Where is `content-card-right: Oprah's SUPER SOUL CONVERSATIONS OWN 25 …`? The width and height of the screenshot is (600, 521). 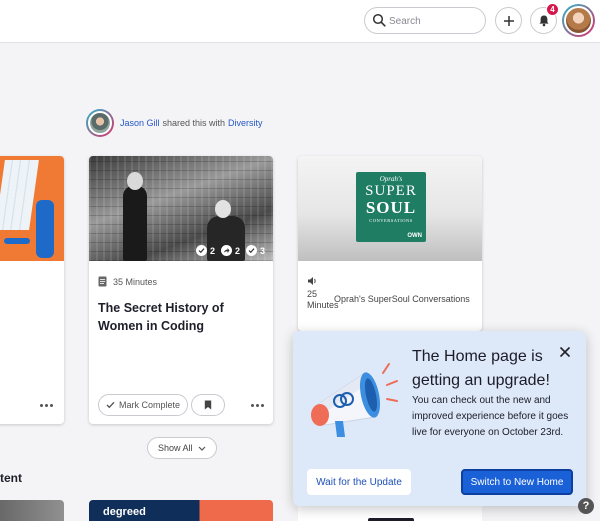
content-card-right: Oprah's SUPER SOUL CONVERSATIONS OWN 25 … is located at coordinates (390, 243).